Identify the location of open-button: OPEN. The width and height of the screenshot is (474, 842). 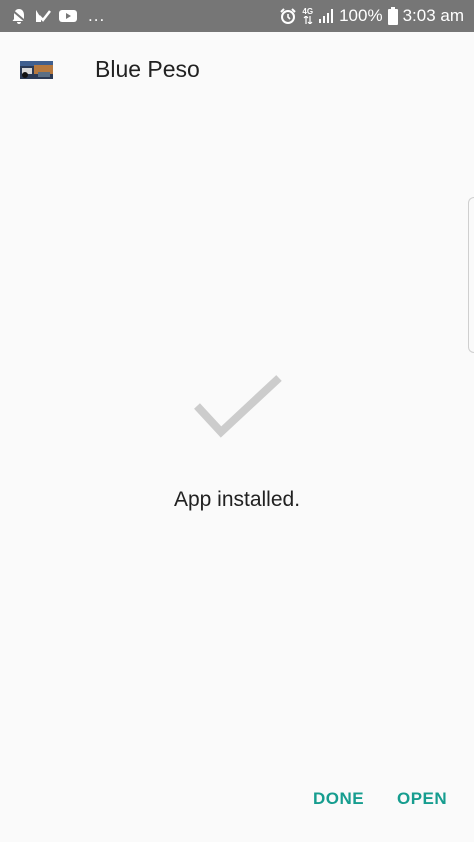
(422, 799).